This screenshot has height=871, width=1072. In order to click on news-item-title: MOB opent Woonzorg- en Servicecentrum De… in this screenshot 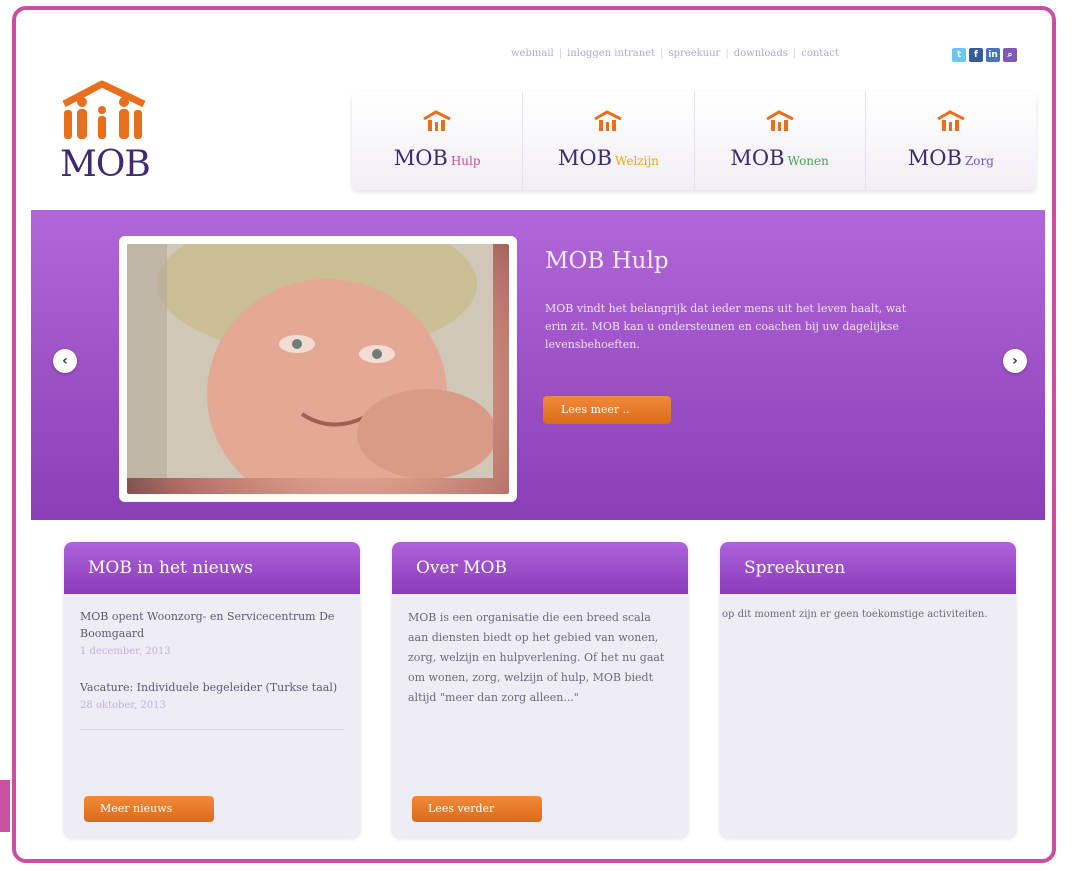, I will do `click(212, 625)`.